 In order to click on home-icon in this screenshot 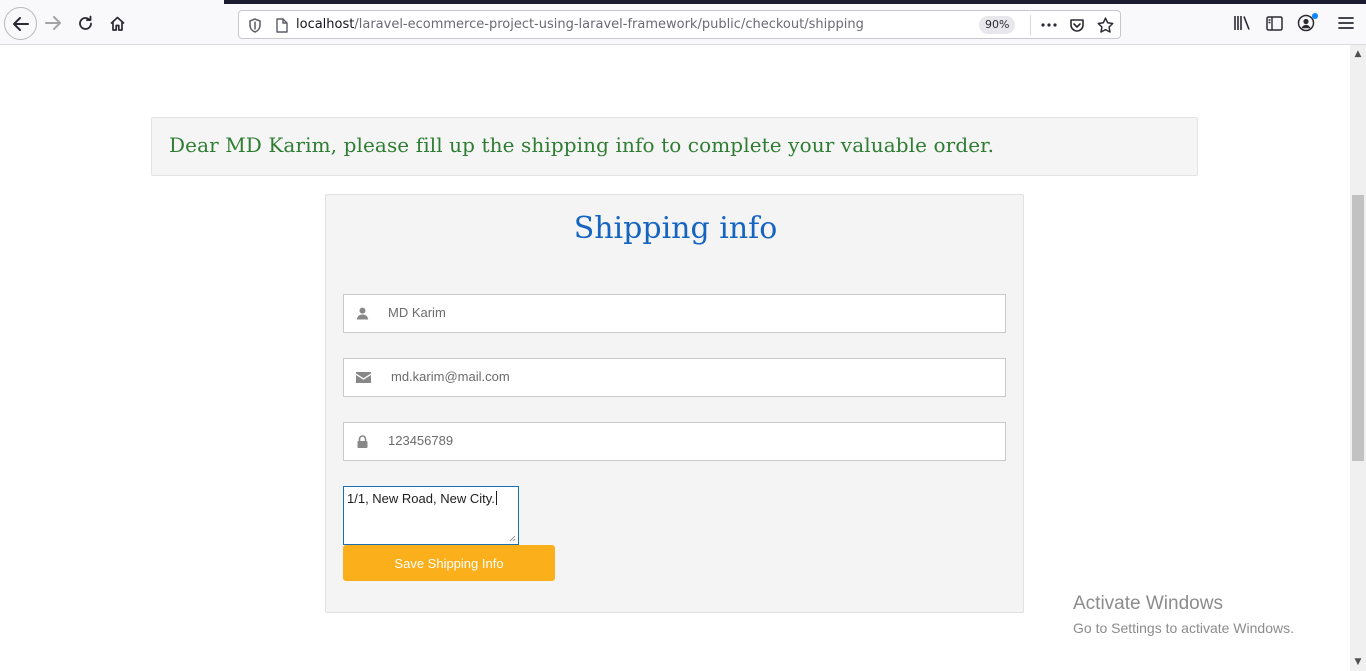, I will do `click(117, 23)`.